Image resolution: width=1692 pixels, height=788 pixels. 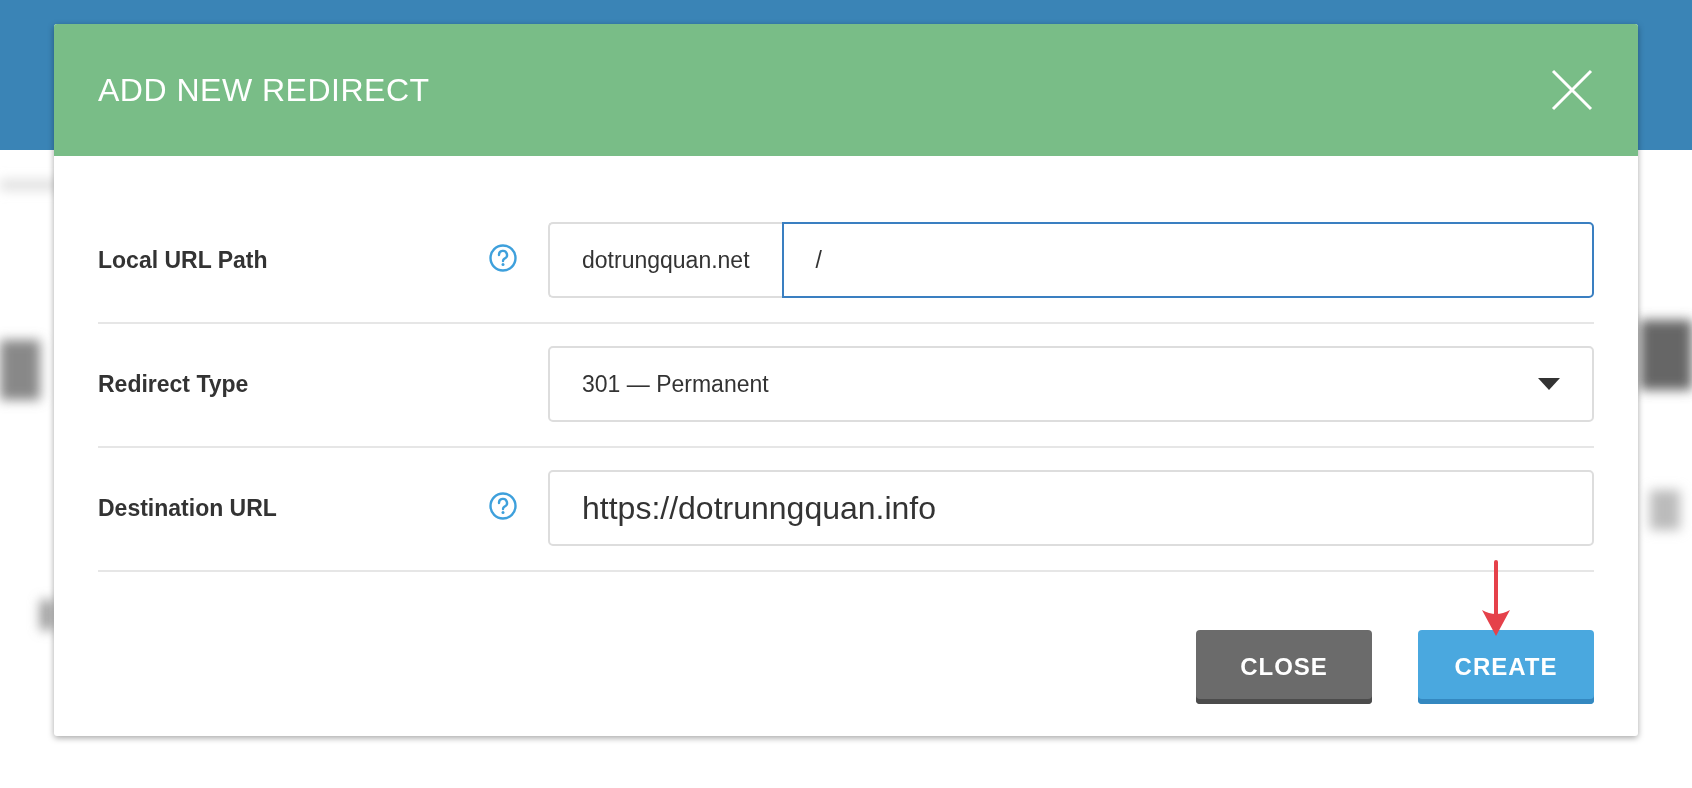 I want to click on caret-icon, so click(x=1549, y=384).